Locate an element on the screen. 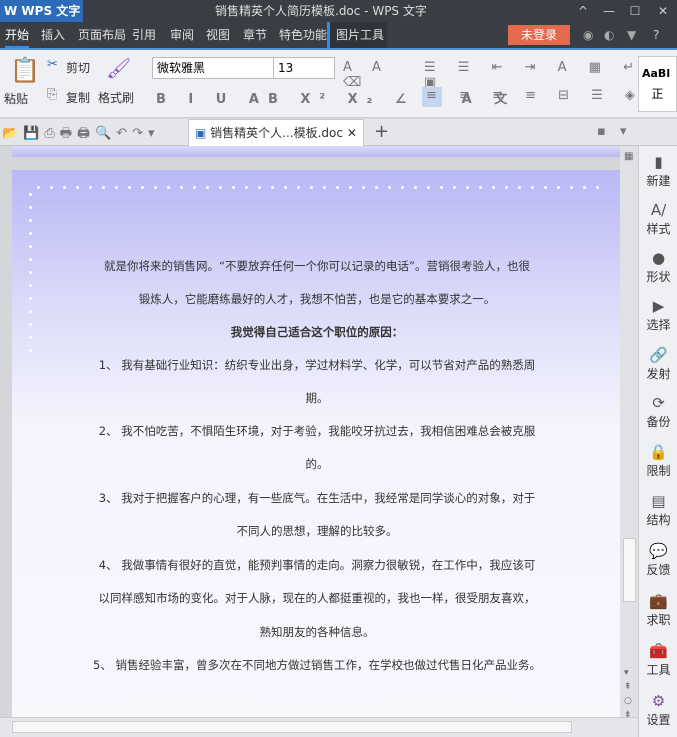 Image resolution: width=677 pixels, height=737 pixels. sidebar-label: 发射 is located at coordinates (658, 374).